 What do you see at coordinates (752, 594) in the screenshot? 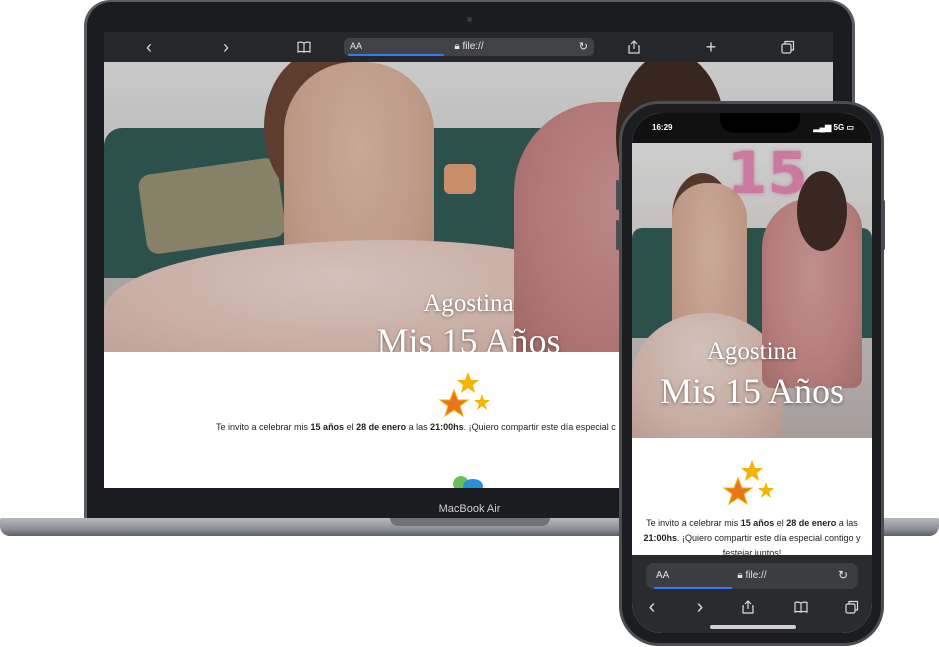
I see `phone-browser-bar: AA 🔒︎ file:// ↻ ‹ ›` at bounding box center [752, 594].